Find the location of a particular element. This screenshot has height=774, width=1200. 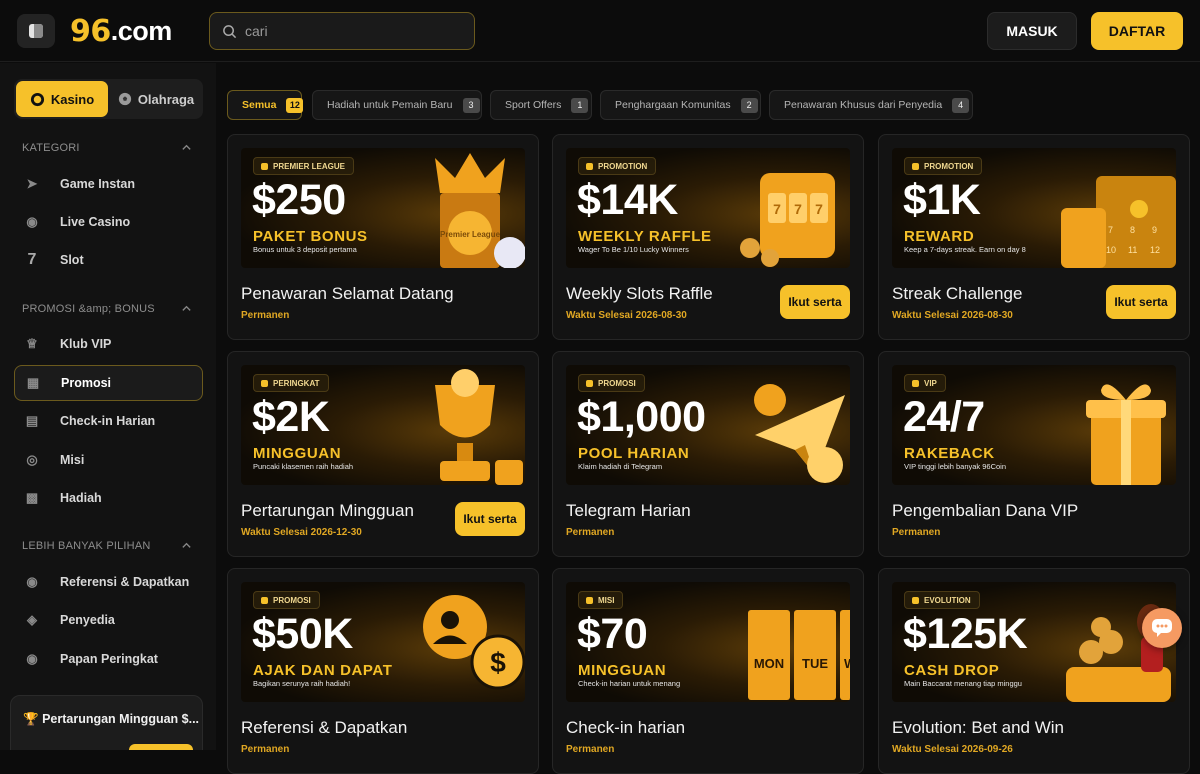

card-title: Penawaran Selamat Datang is located at coordinates (347, 293).